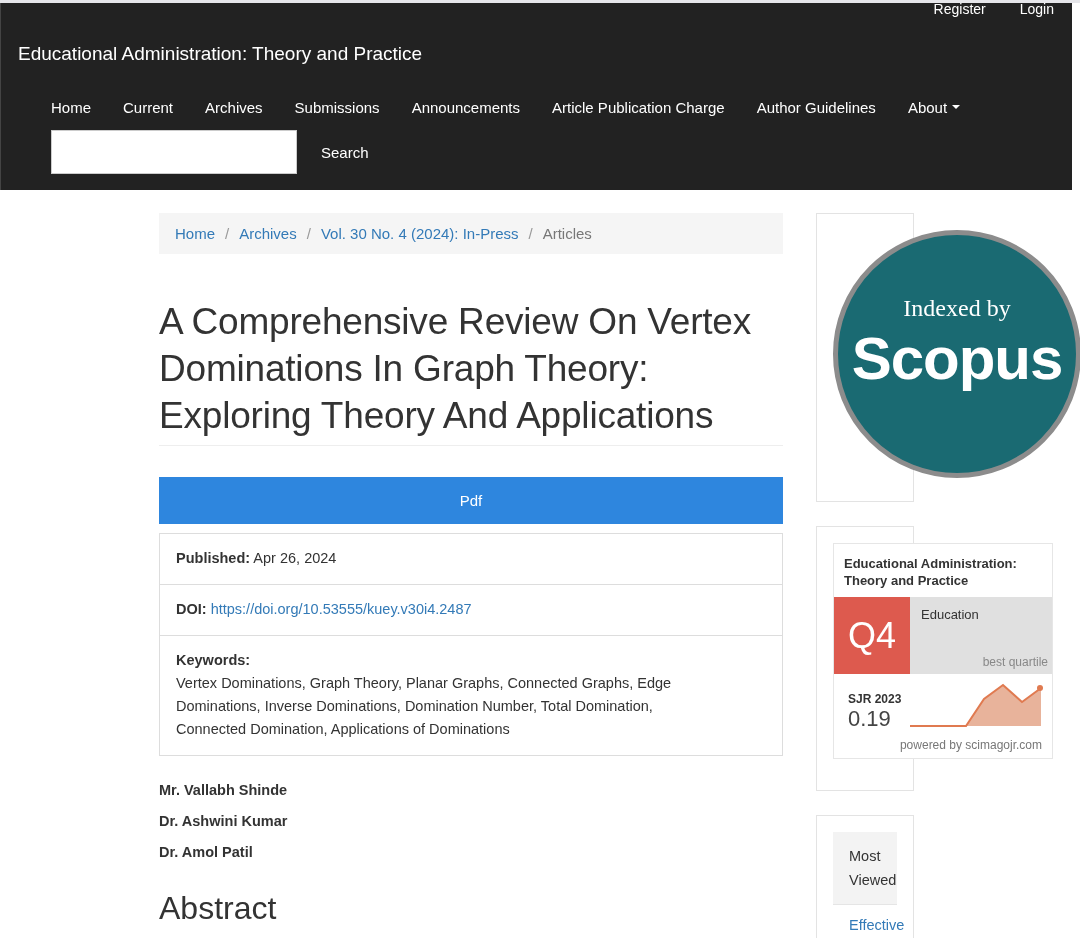  I want to click on section-heading: Abstract, so click(218, 908).